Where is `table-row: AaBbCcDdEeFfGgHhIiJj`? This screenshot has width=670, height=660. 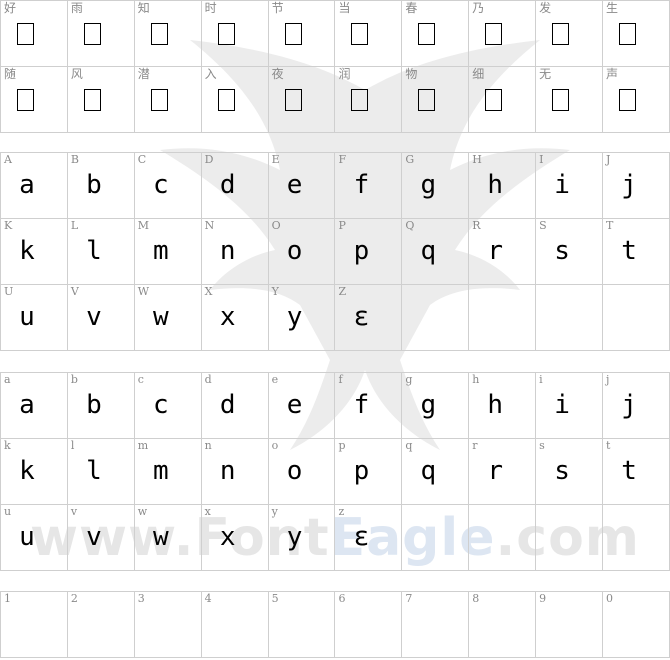
table-row: AaBbCcDdEeFfGgHhIiJj is located at coordinates (335, 185).